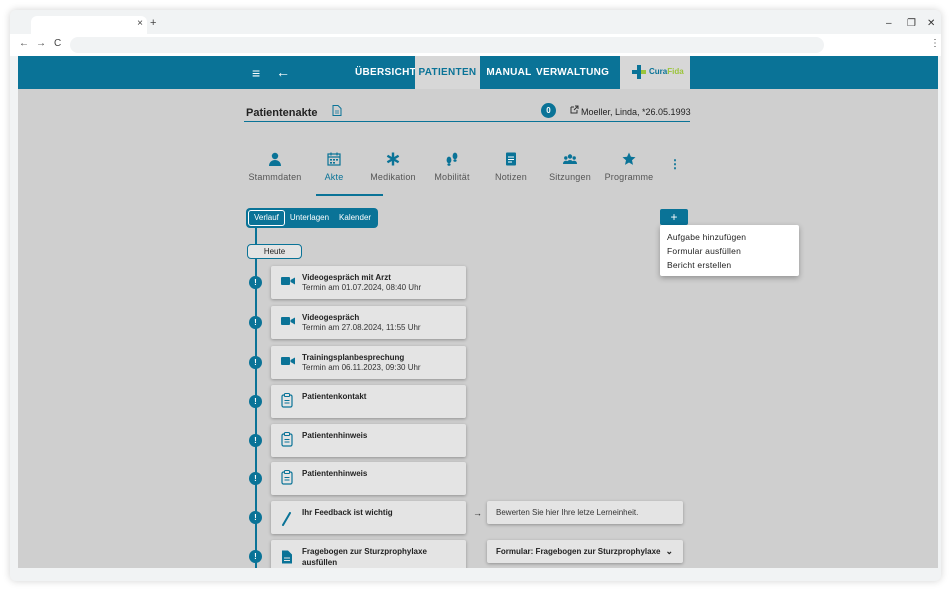  I want to click on curafida-logo: CuraFida, so click(655, 72).